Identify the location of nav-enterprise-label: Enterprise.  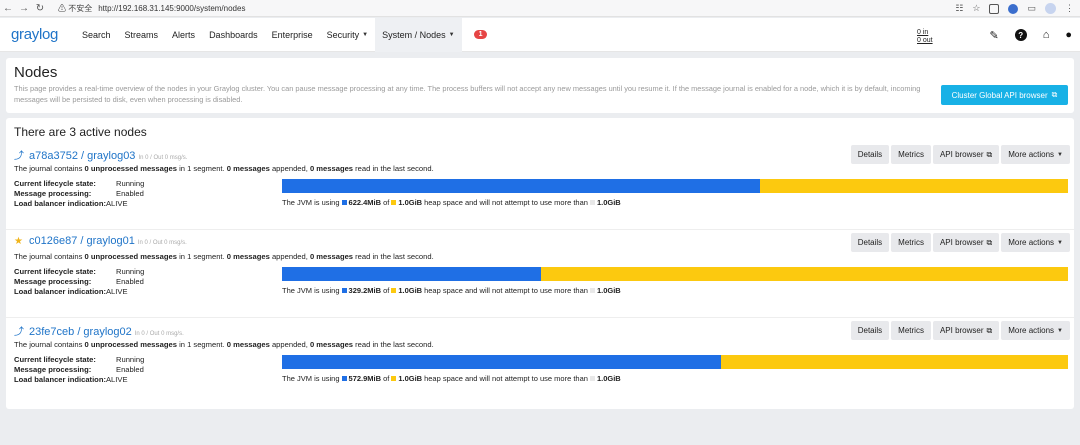
(292, 34).